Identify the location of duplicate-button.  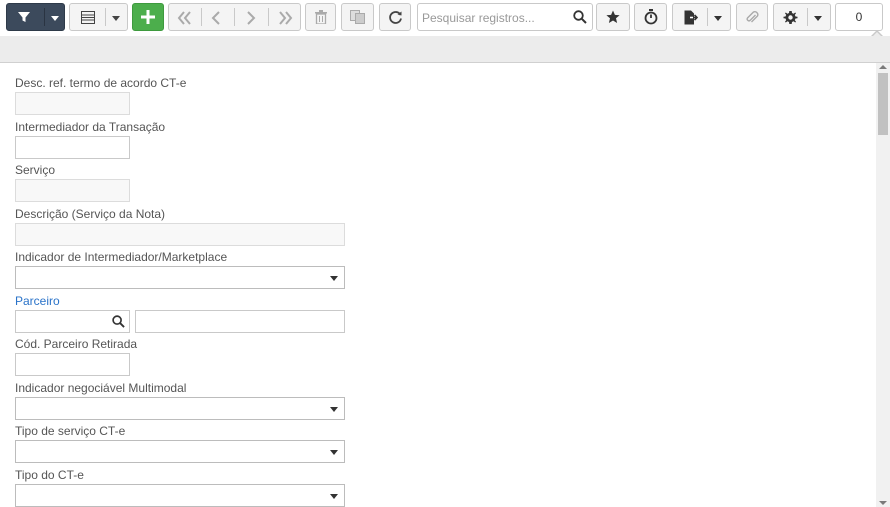
(357, 17).